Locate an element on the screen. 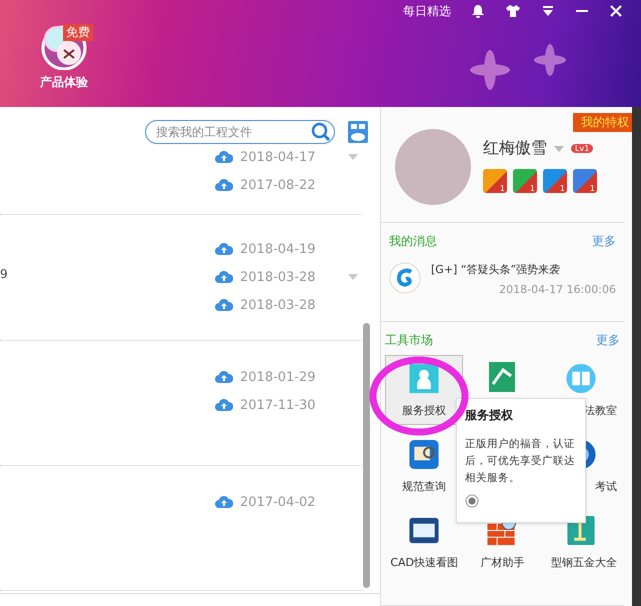  tool-item: 规范查询 is located at coordinates (424, 466).